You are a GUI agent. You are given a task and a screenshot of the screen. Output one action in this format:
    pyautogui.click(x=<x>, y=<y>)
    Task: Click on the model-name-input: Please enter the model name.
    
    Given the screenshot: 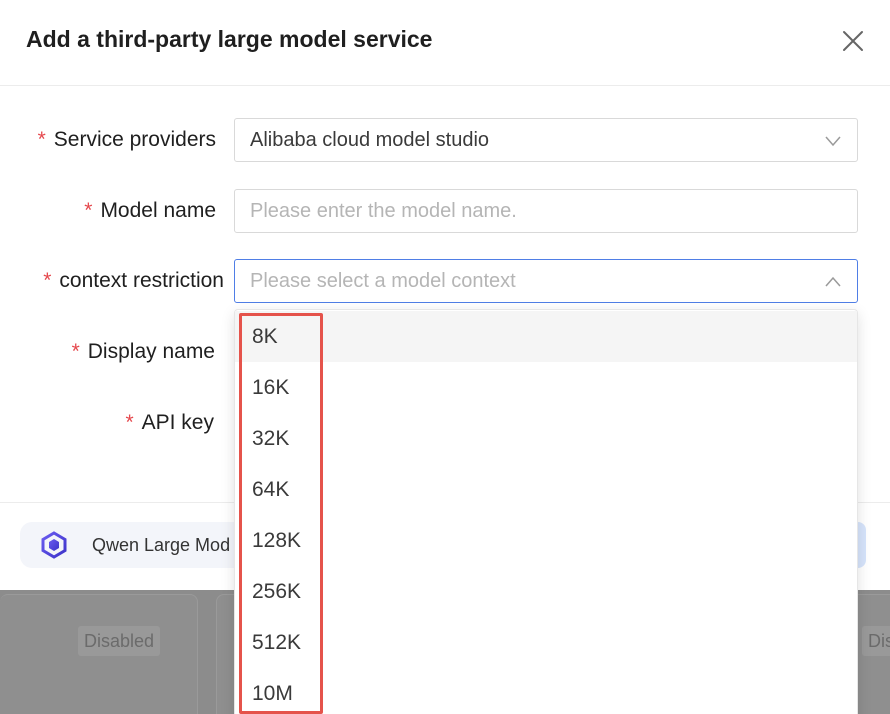 What is the action you would take?
    pyautogui.click(x=546, y=211)
    